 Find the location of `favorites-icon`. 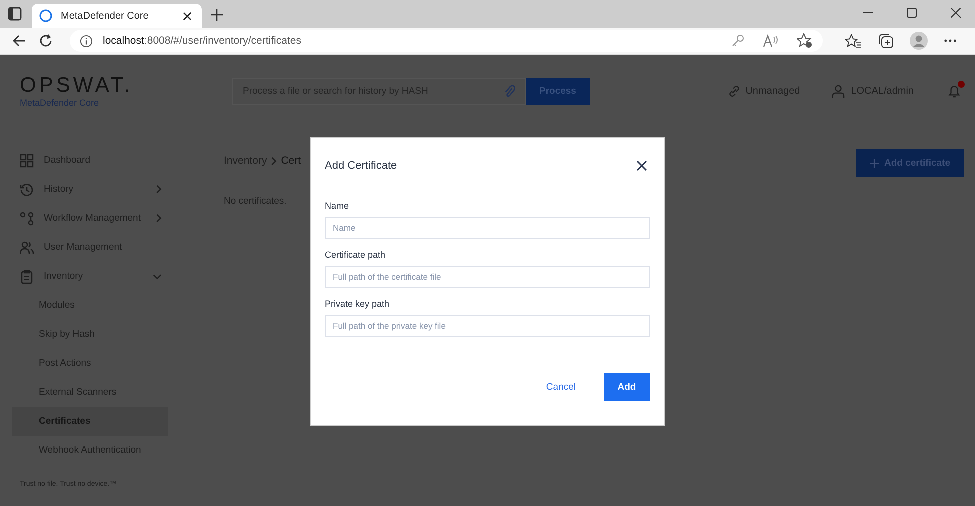

favorites-icon is located at coordinates (853, 41).